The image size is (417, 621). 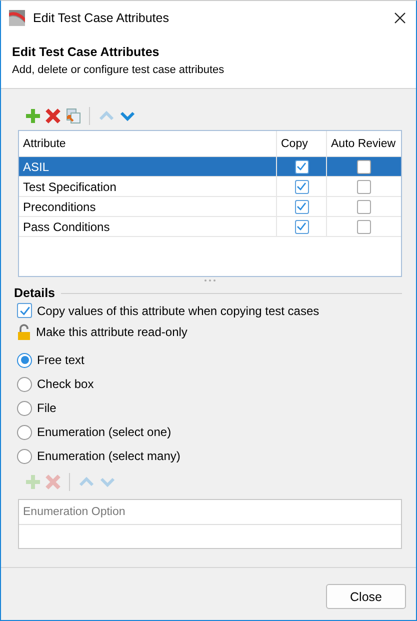 What do you see at coordinates (108, 456) in the screenshot?
I see `radio-label: Enumeration (select many)` at bounding box center [108, 456].